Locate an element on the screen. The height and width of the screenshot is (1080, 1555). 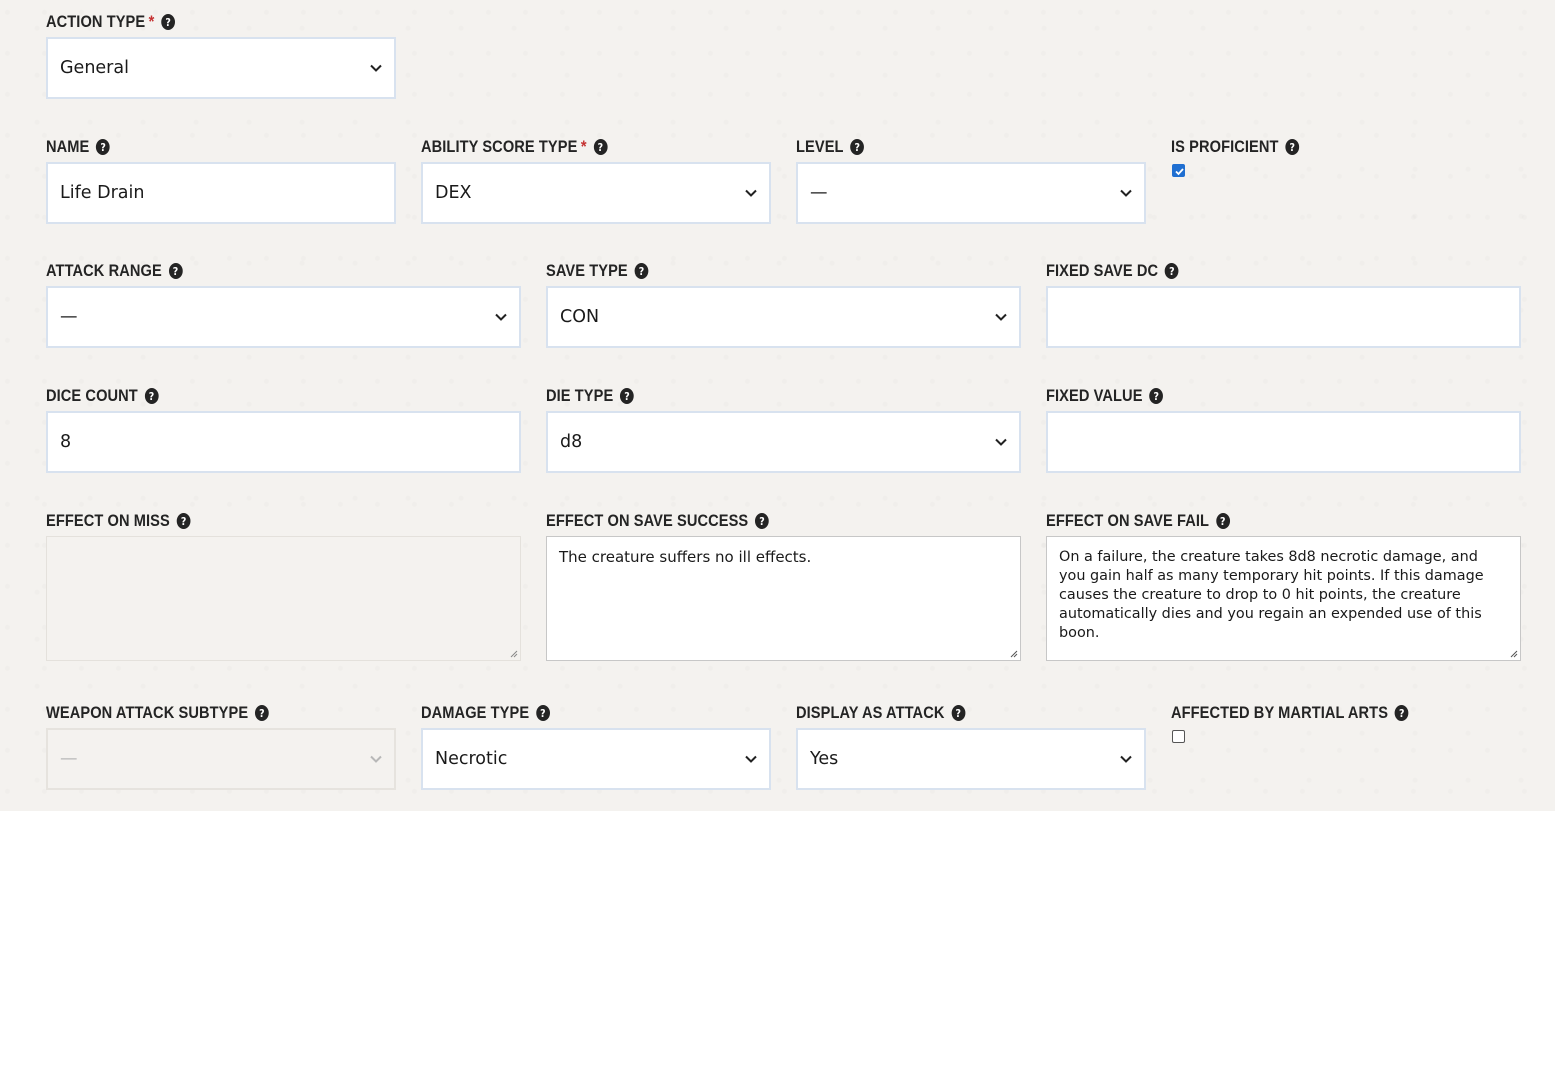
dice-count-input: 8 is located at coordinates (283, 442).